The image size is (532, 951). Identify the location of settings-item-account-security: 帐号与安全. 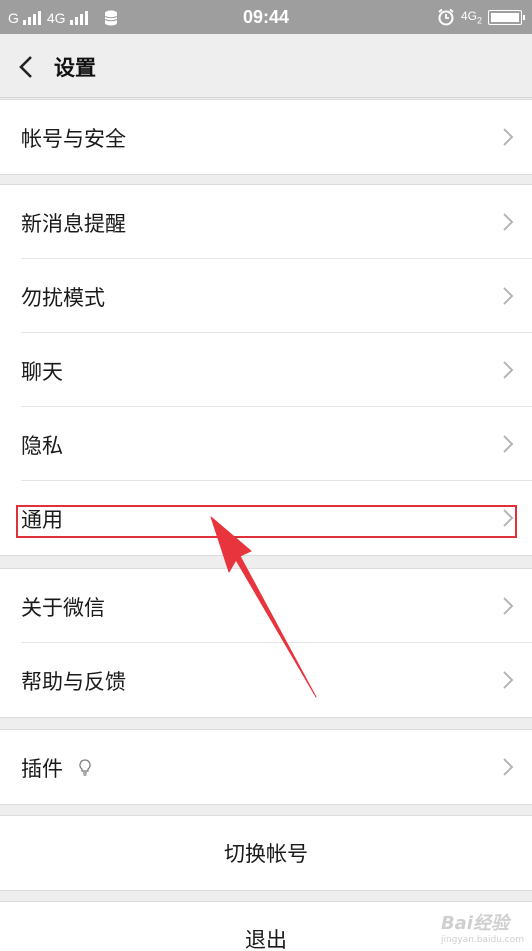
(266, 137).